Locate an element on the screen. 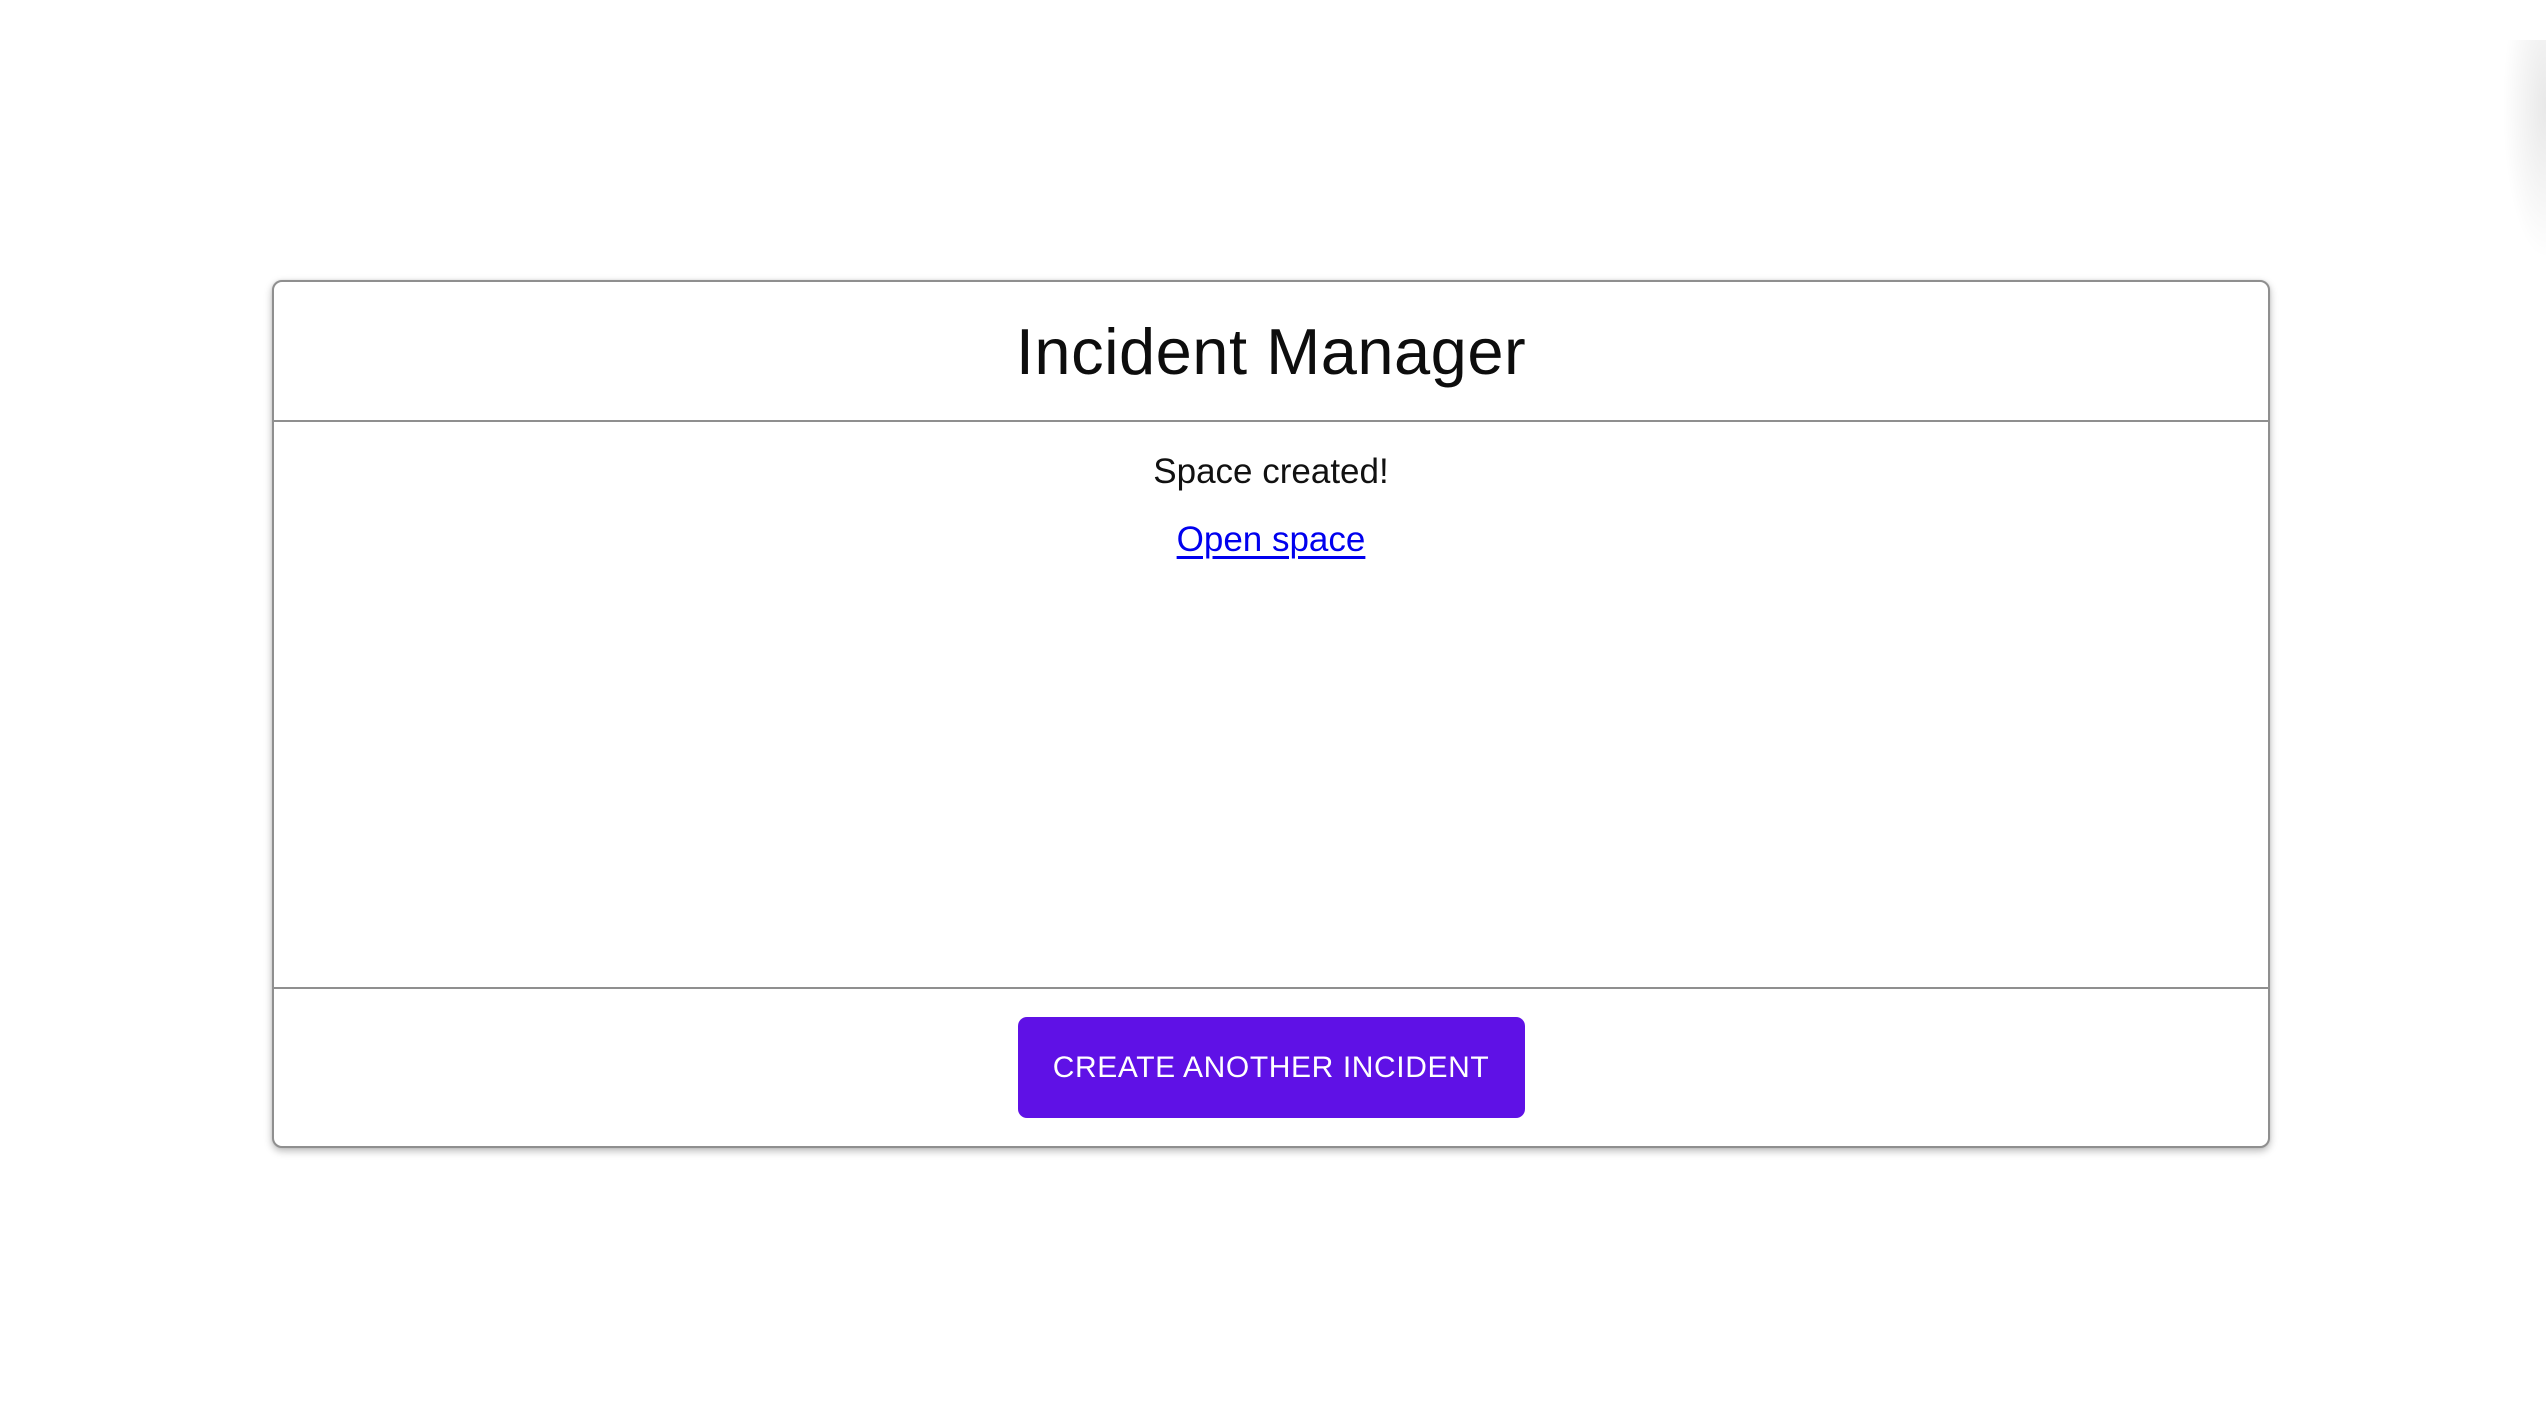 The image size is (2546, 1427). card-header: Incident Manager is located at coordinates (1271, 352).